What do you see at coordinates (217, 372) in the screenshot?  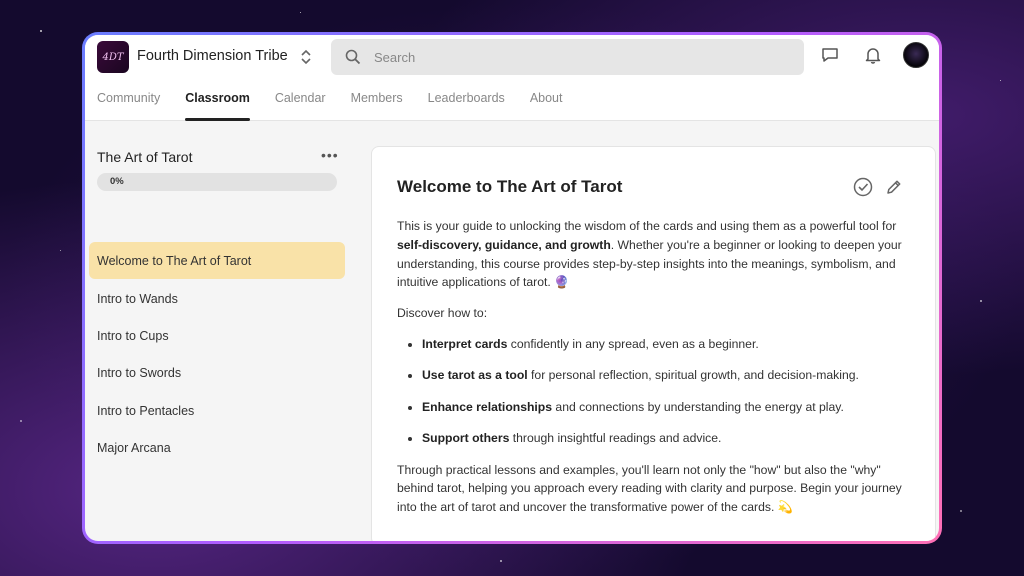 I see `lesson-item-swords: Intro to Swords` at bounding box center [217, 372].